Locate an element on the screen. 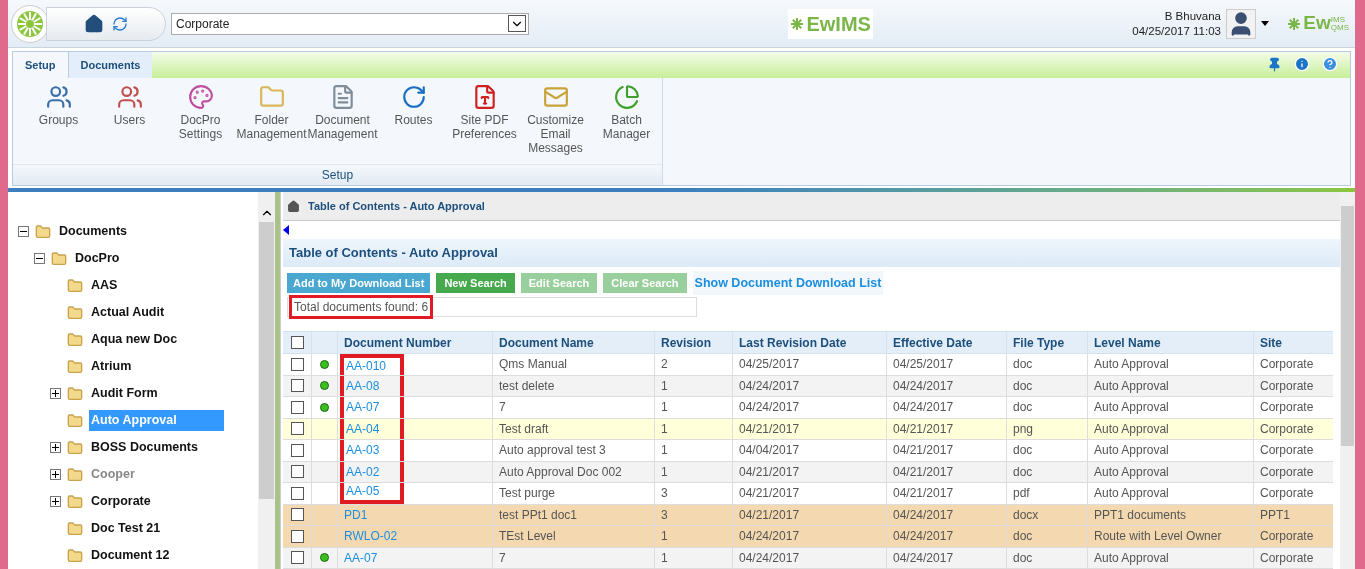 The width and height of the screenshot is (1365, 569). table-row: AA-010 Qms Manual 2 04/25/2017 04/25/2017 doc Auto Approval Corporate is located at coordinates (808, 365).